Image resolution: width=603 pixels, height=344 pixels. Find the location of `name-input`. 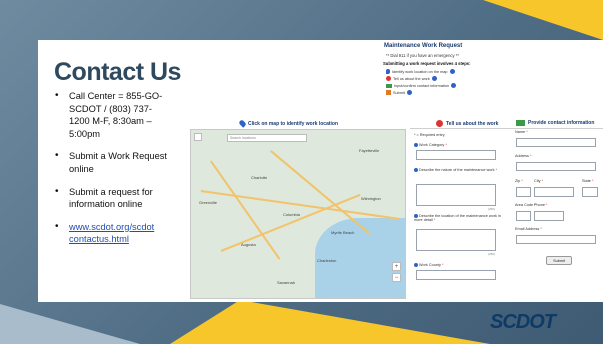

name-input is located at coordinates (556, 142).